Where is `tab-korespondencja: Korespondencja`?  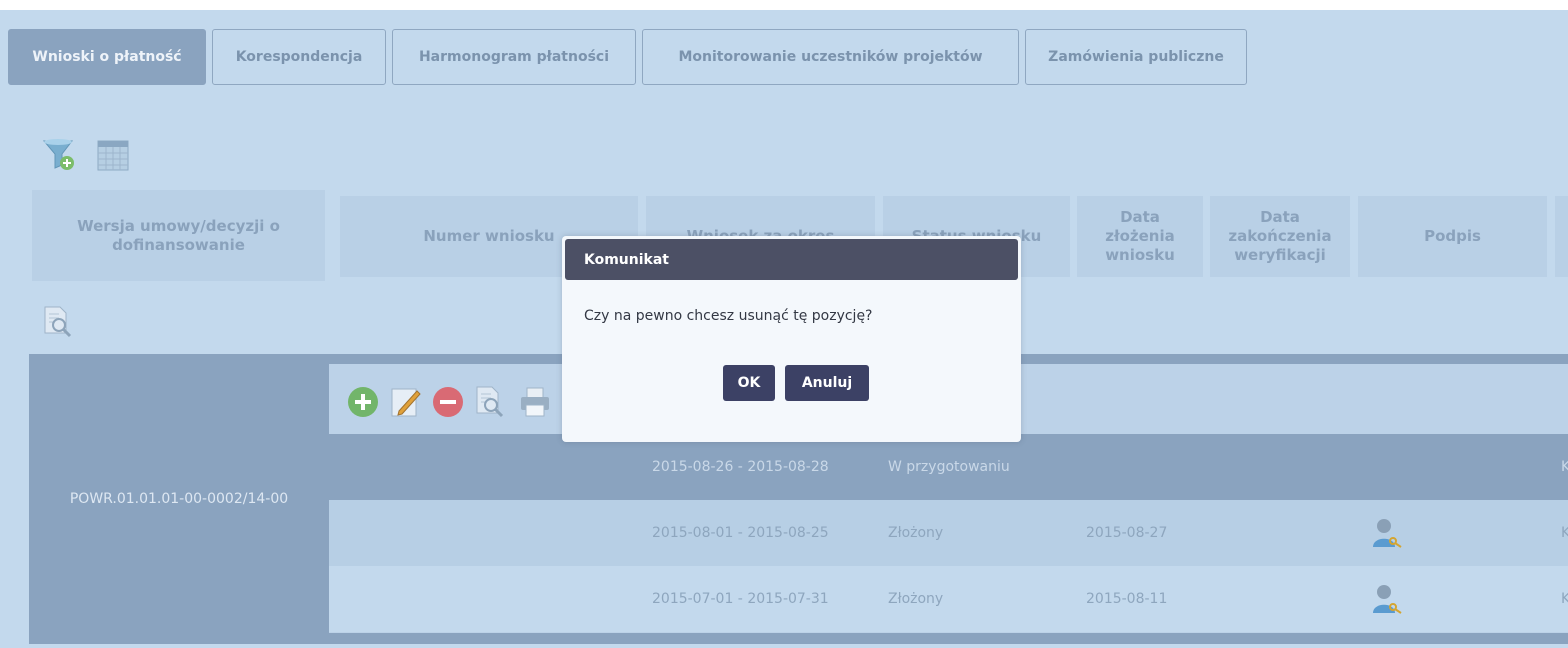
tab-korespondencja: Korespondencja is located at coordinates (299, 57).